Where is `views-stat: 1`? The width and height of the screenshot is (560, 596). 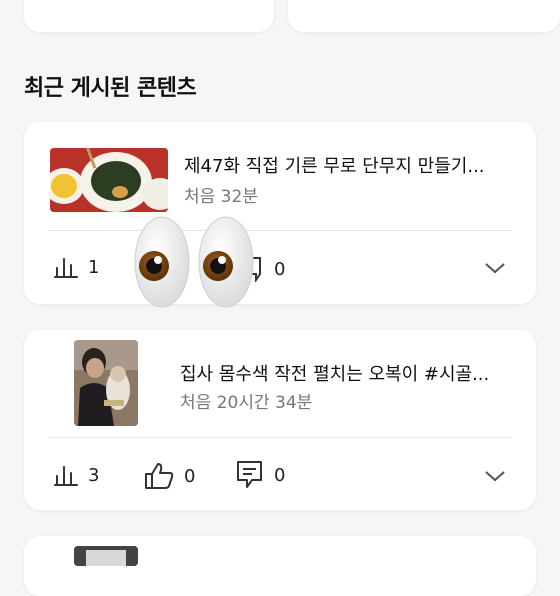 views-stat: 1 is located at coordinates (76, 267).